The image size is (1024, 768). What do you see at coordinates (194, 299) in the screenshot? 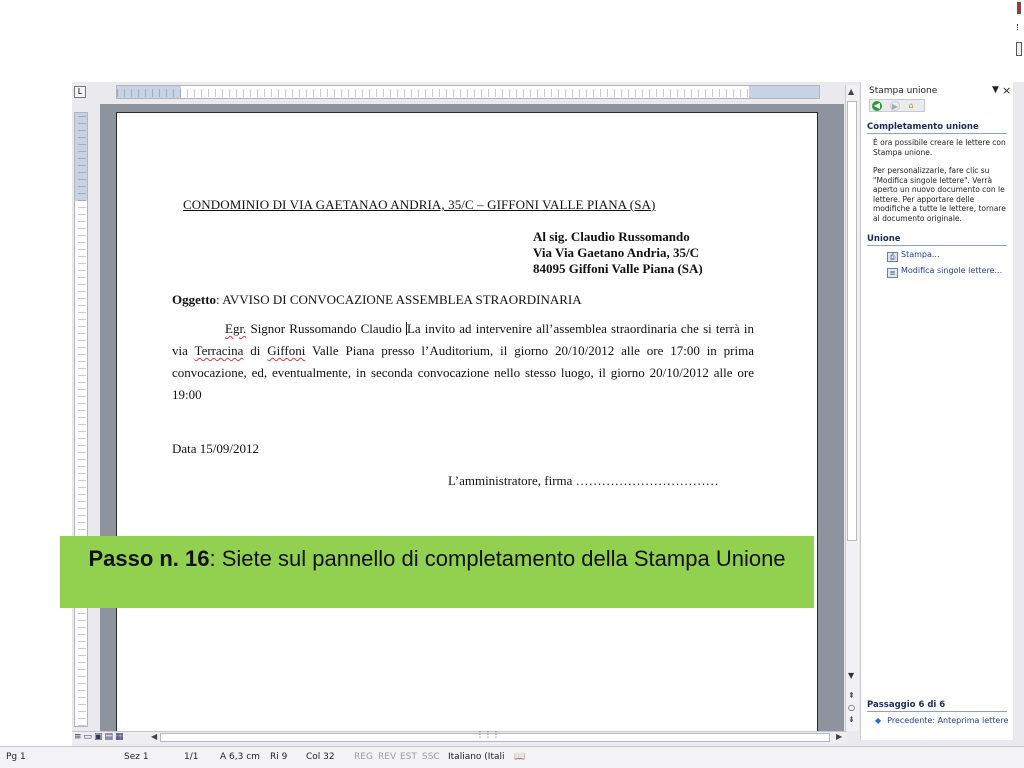
I see `subject-label: Oggetto` at bounding box center [194, 299].